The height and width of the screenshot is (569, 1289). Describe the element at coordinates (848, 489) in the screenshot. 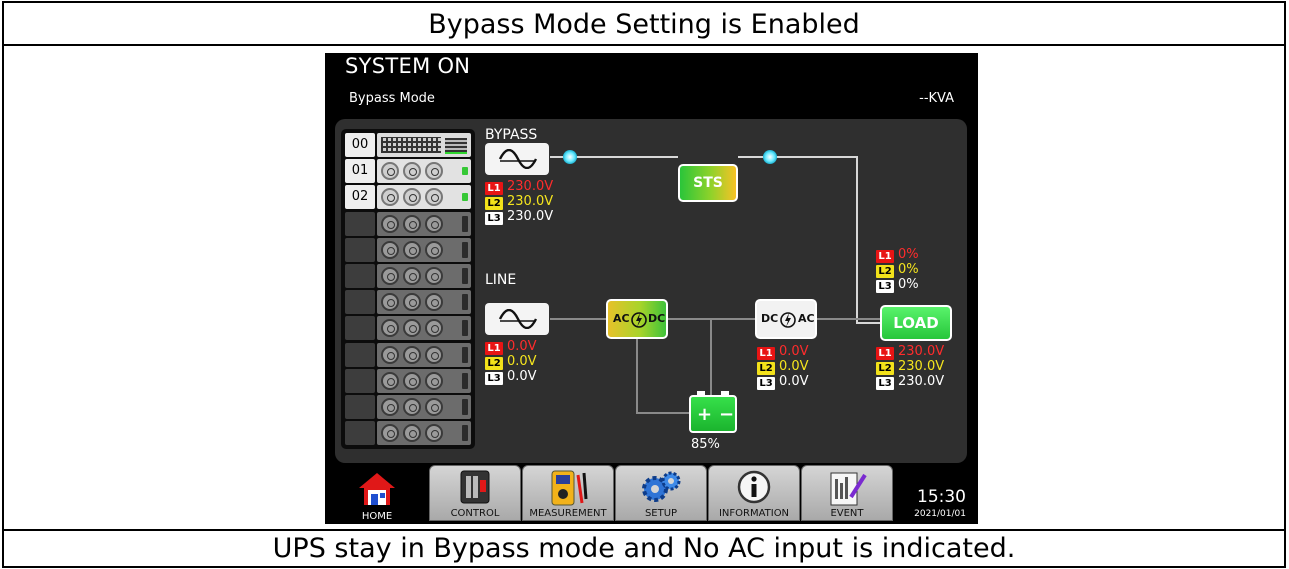

I see `event-log-icon` at that location.